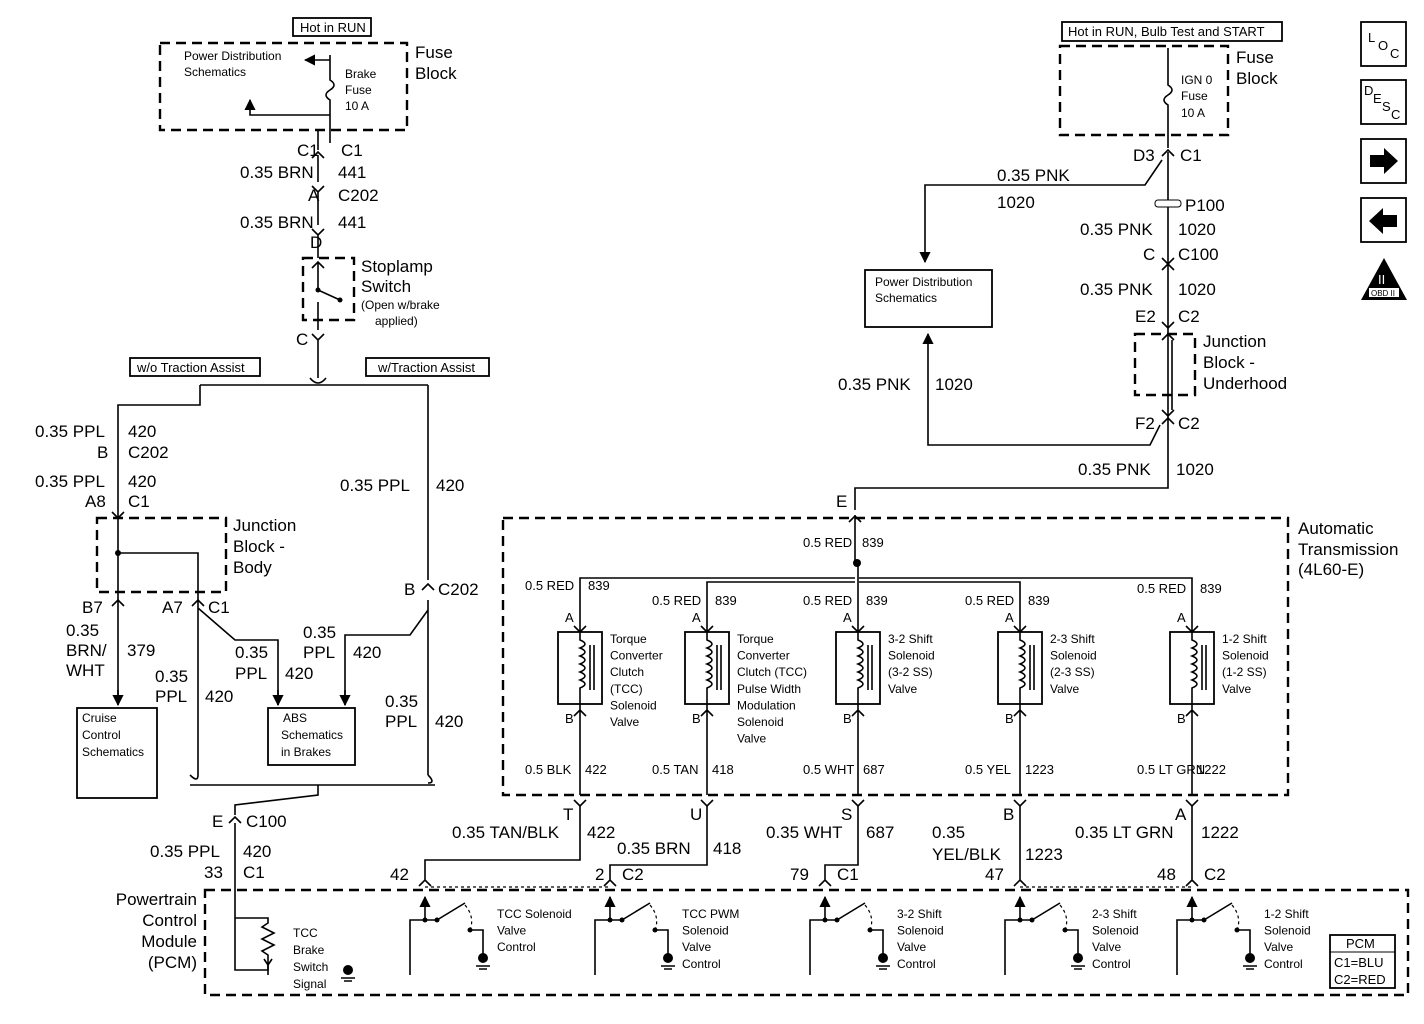 The height and width of the screenshot is (1024, 1424). I want to click on junction-block-underhood, so click(1165, 364).